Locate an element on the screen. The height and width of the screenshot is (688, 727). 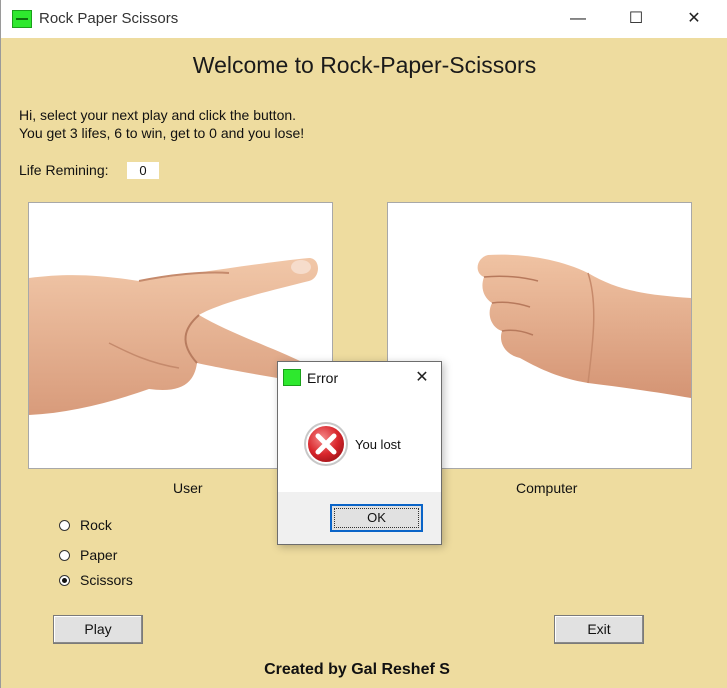
option-paper: Paper is located at coordinates (88, 555).